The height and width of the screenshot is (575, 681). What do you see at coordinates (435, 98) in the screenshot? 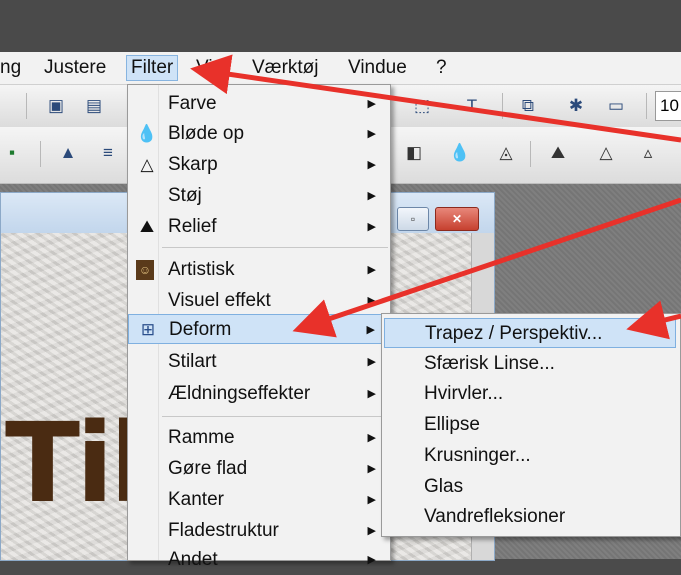
I see `arrow-to-filter` at bounding box center [435, 98].